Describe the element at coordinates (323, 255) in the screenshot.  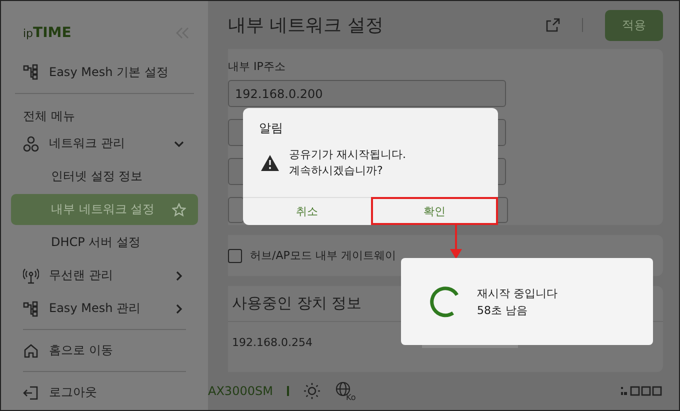
I see `checkbox-label: 허브/AP모드 내부 게이트웨이` at that location.